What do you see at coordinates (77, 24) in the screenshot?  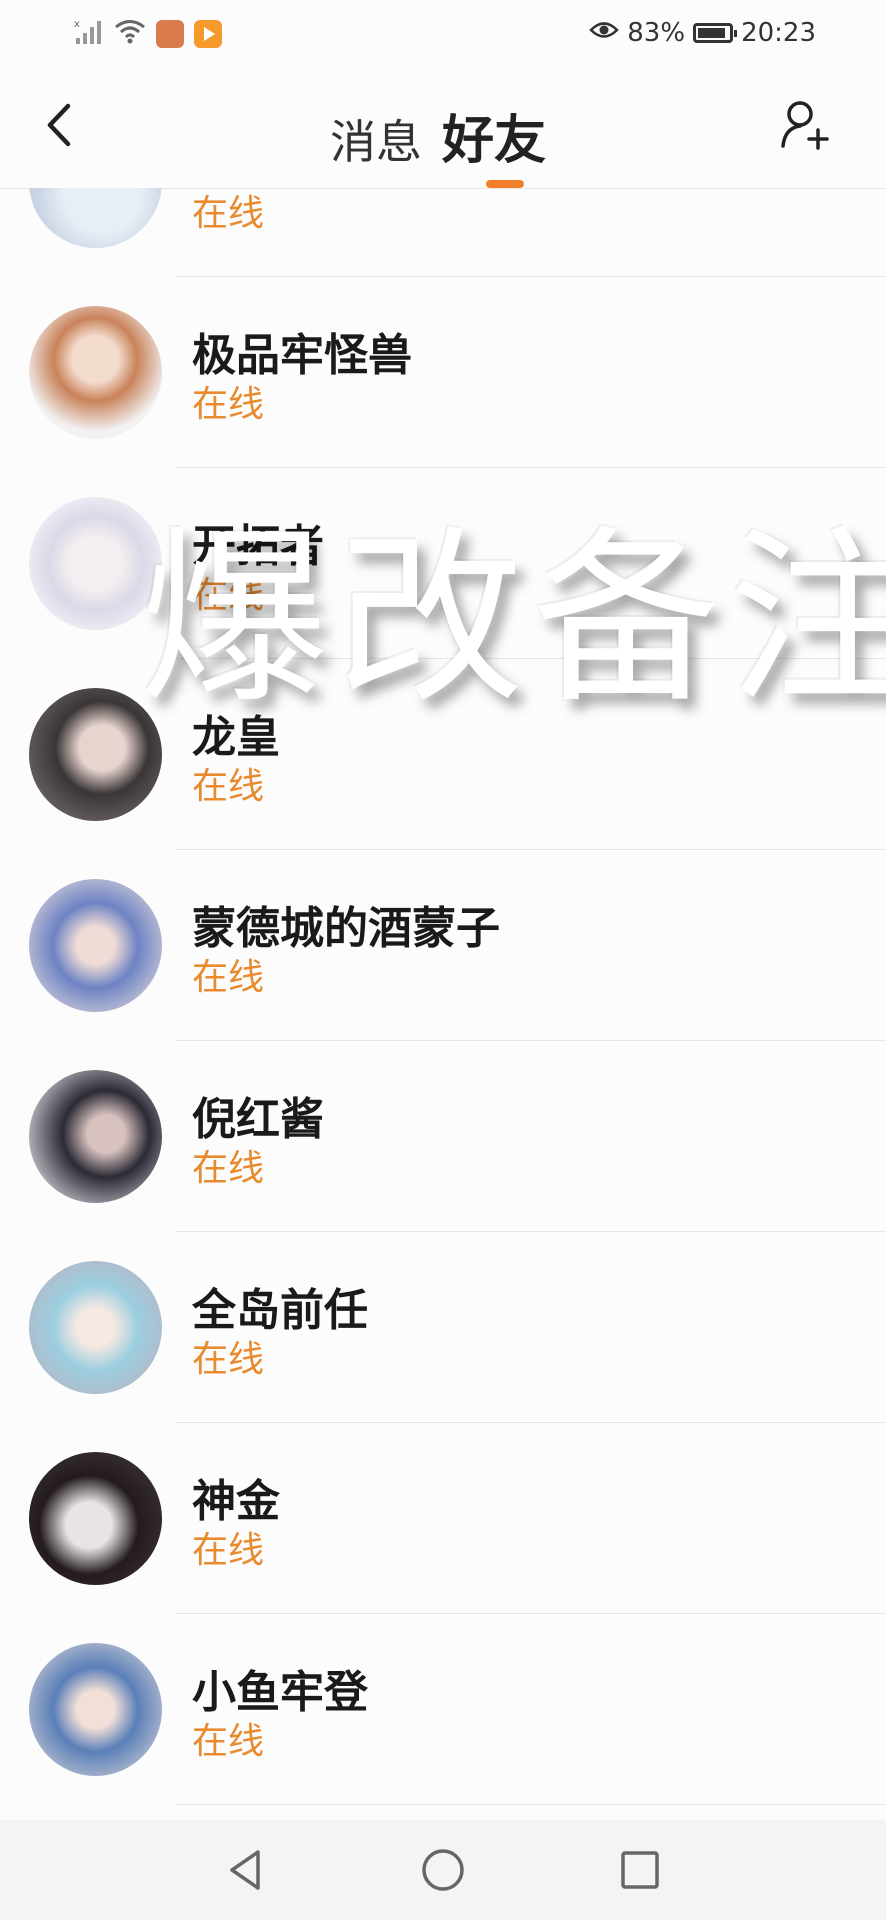 I see `svg-text: x` at bounding box center [77, 24].